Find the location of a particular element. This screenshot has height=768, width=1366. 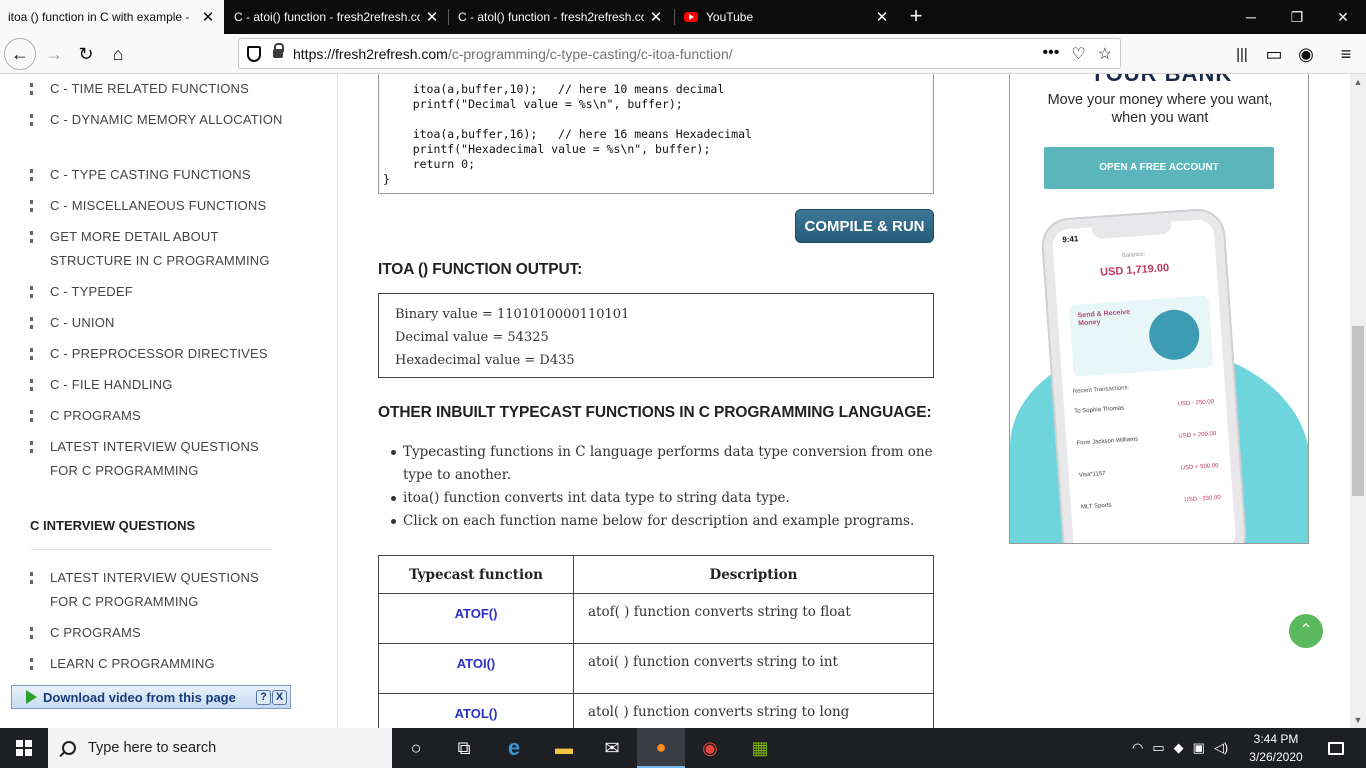

wifi-icon: ◠ is located at coordinates (1137, 748).